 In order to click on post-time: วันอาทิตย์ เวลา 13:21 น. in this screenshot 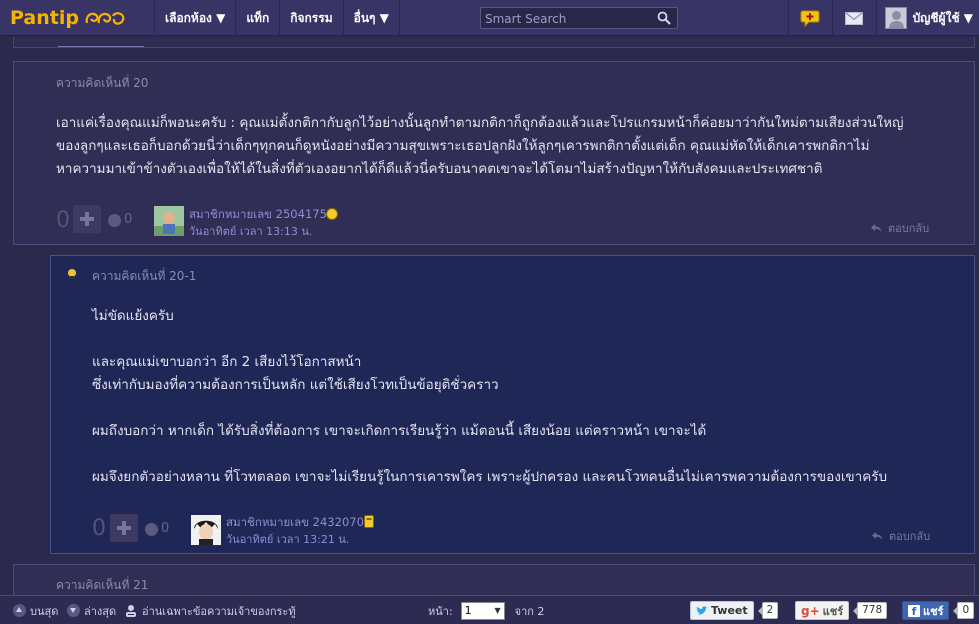, I will do `click(288, 539)`.